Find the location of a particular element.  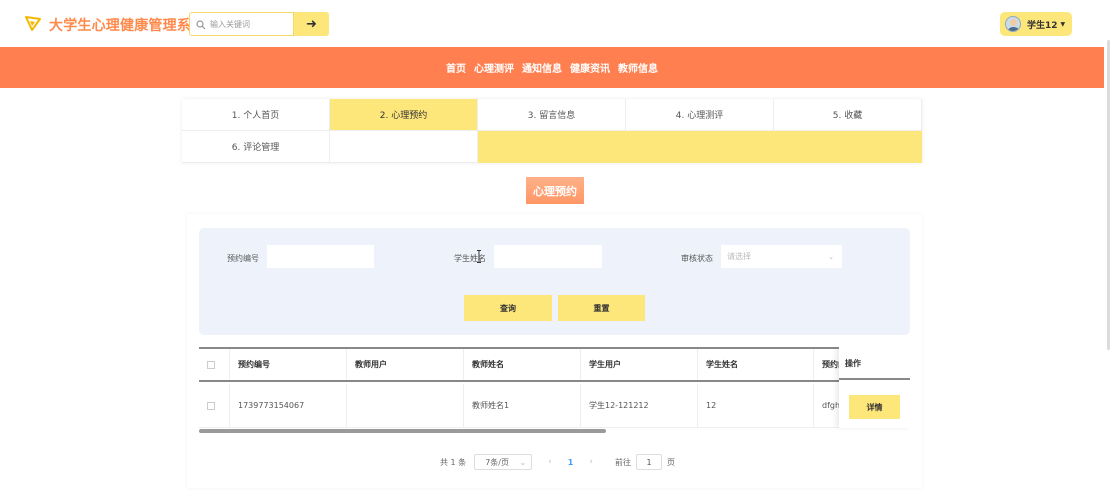

cell-teacher-user is located at coordinates (405, 405).